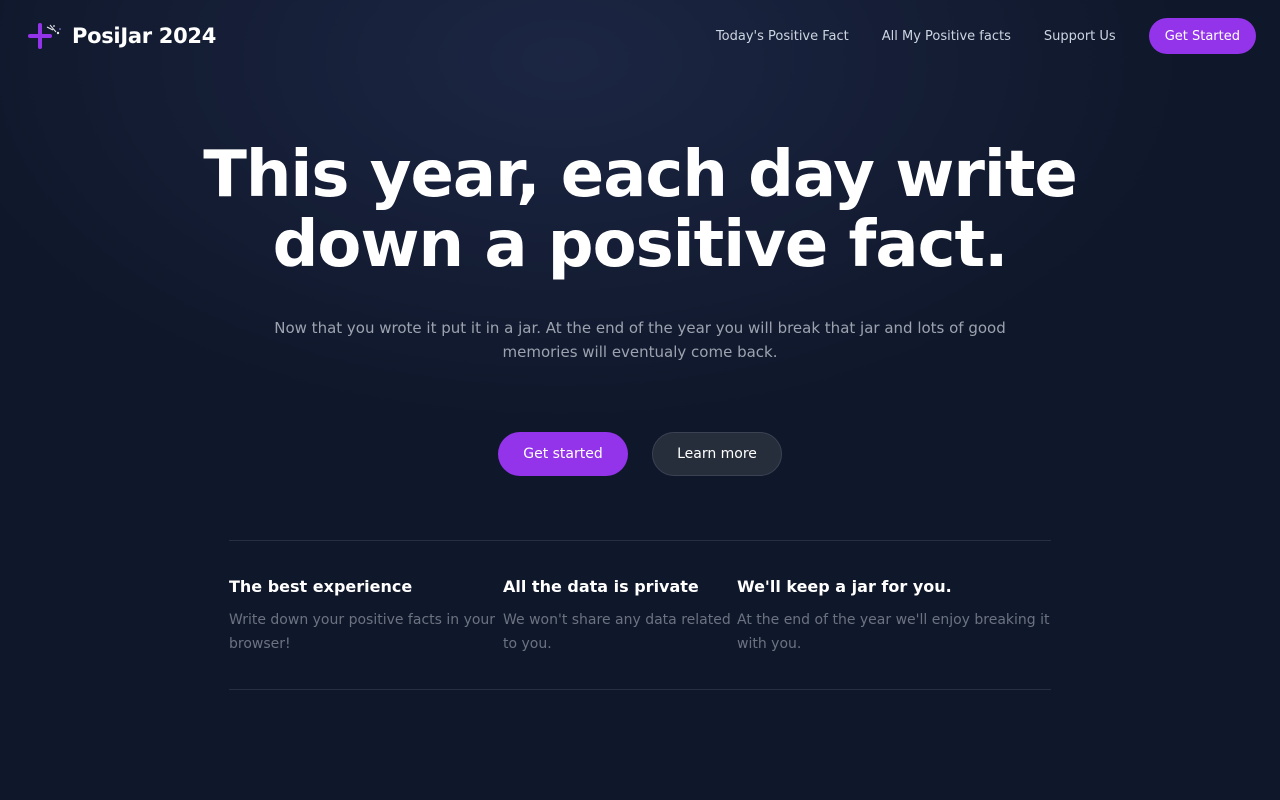  Describe the element at coordinates (1080, 36) in the screenshot. I see `nav-link-support-us: Support Us` at that location.